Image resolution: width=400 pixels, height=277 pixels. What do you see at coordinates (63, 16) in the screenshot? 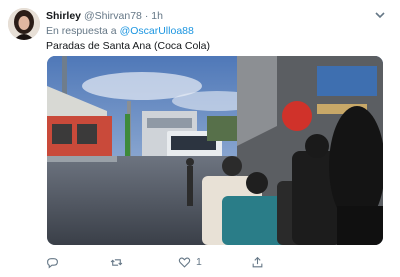
I see `display-name: Shirley` at bounding box center [63, 16].